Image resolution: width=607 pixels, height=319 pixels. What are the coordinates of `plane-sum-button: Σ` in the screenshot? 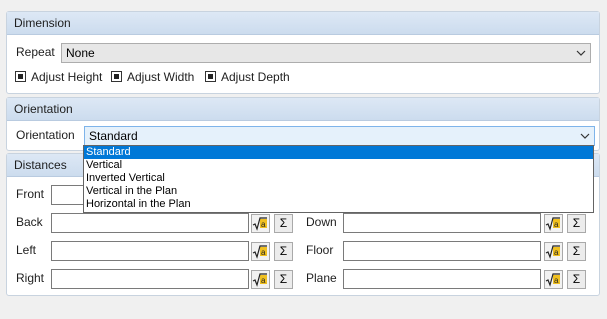 It's located at (576, 279).